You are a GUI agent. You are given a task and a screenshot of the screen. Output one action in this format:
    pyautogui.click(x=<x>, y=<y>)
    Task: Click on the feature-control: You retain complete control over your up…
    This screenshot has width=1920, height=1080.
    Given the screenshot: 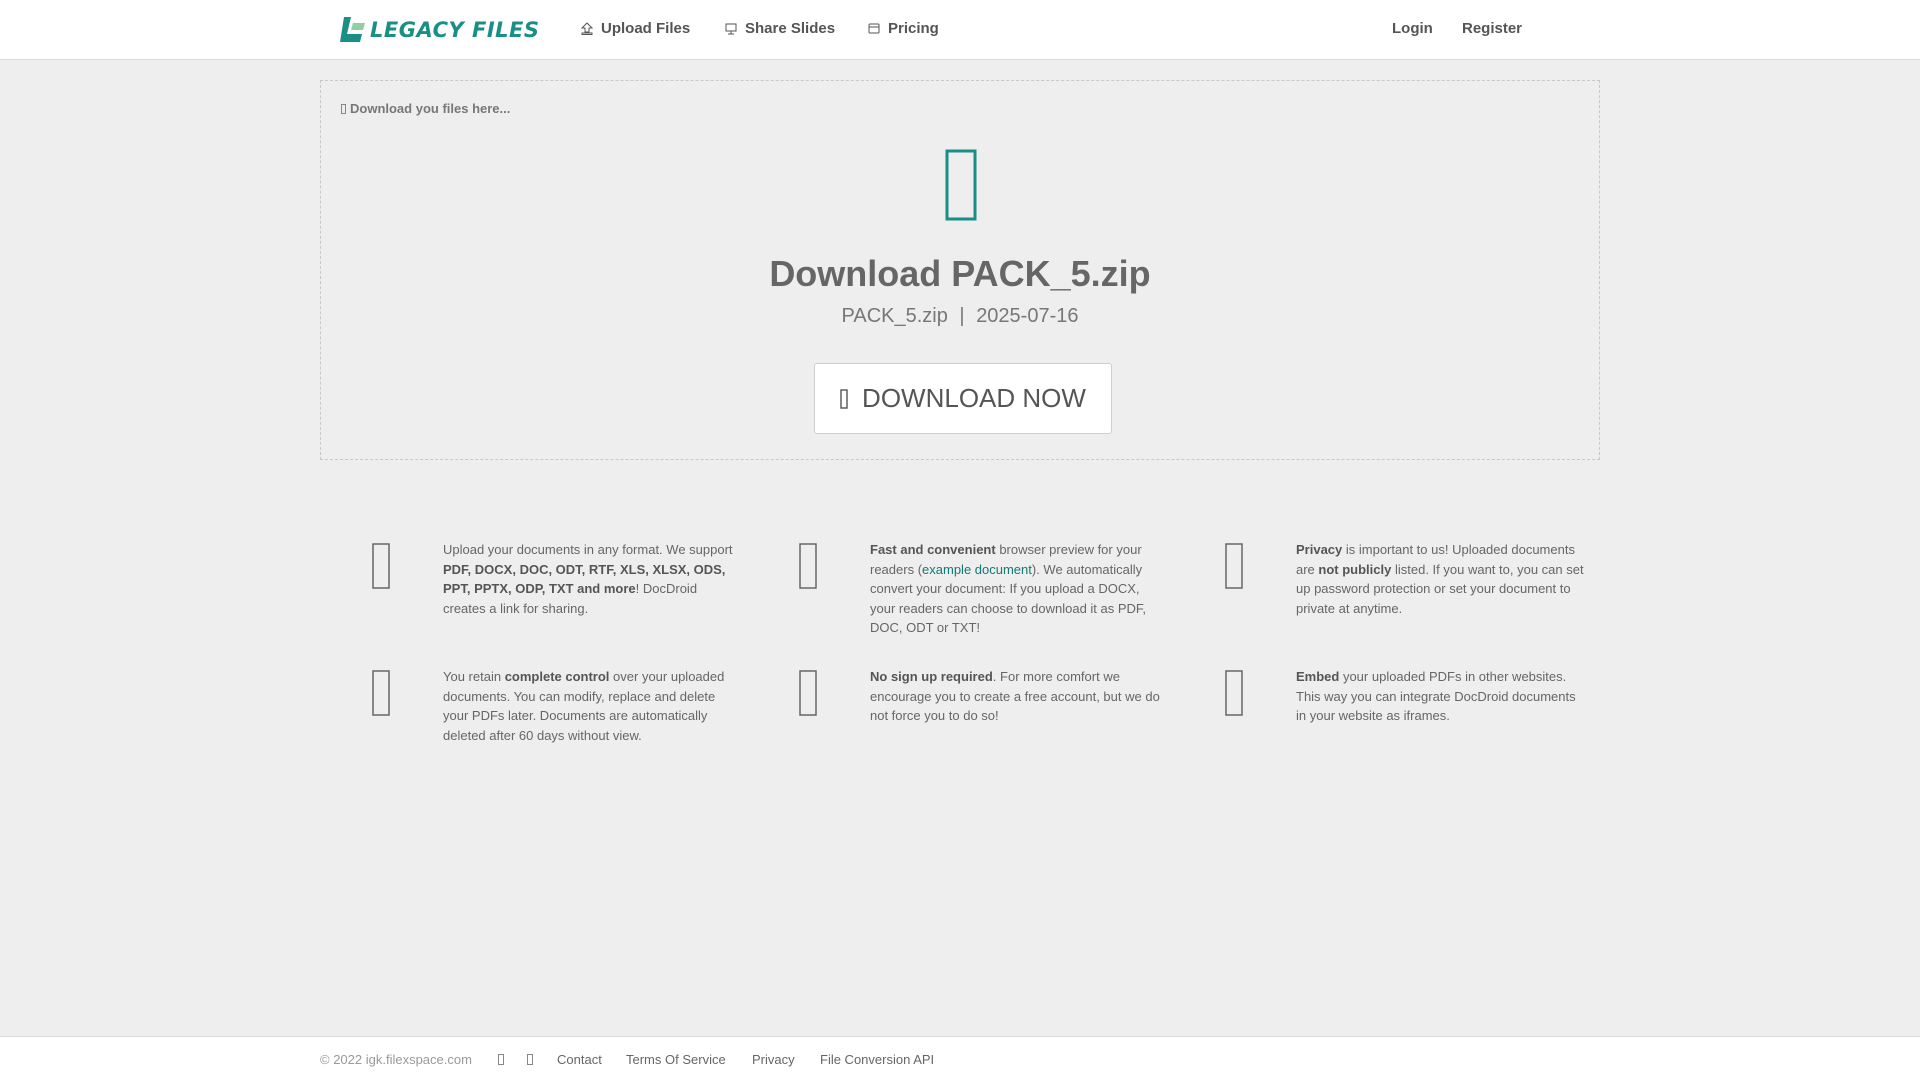 What is the action you would take?
    pyautogui.click(x=588, y=706)
    